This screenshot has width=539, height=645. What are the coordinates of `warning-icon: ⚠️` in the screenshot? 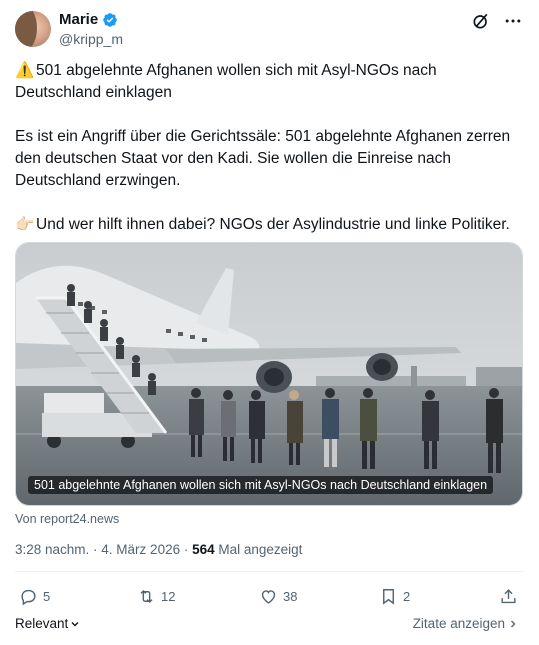 It's located at (25, 70).